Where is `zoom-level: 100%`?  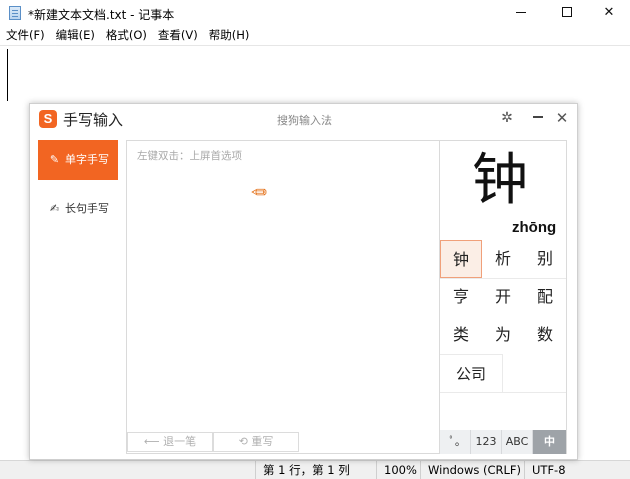
zoom-level: 100% is located at coordinates (396, 470).